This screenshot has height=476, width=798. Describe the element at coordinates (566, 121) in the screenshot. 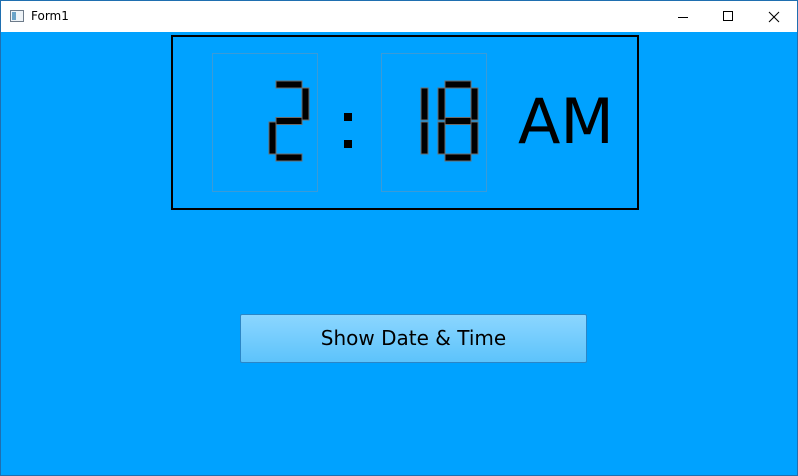

I see `meridiem-label: AM` at that location.